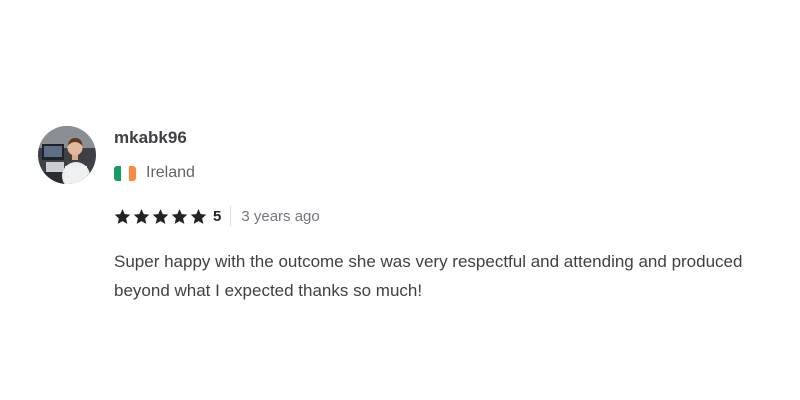 This screenshot has height=400, width=800. I want to click on country-row: Ireland, so click(456, 173).